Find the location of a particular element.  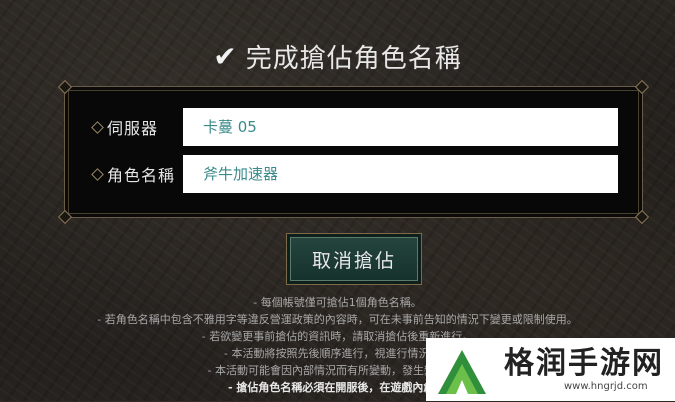

page-title: ✔ 完成搶佔角色名稱 is located at coordinates (337, 56).